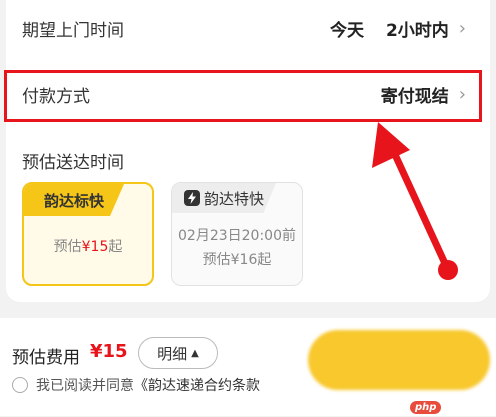 The width and height of the screenshot is (496, 417). Describe the element at coordinates (346, 30) in the screenshot. I see `pickup-day: 今天` at that location.